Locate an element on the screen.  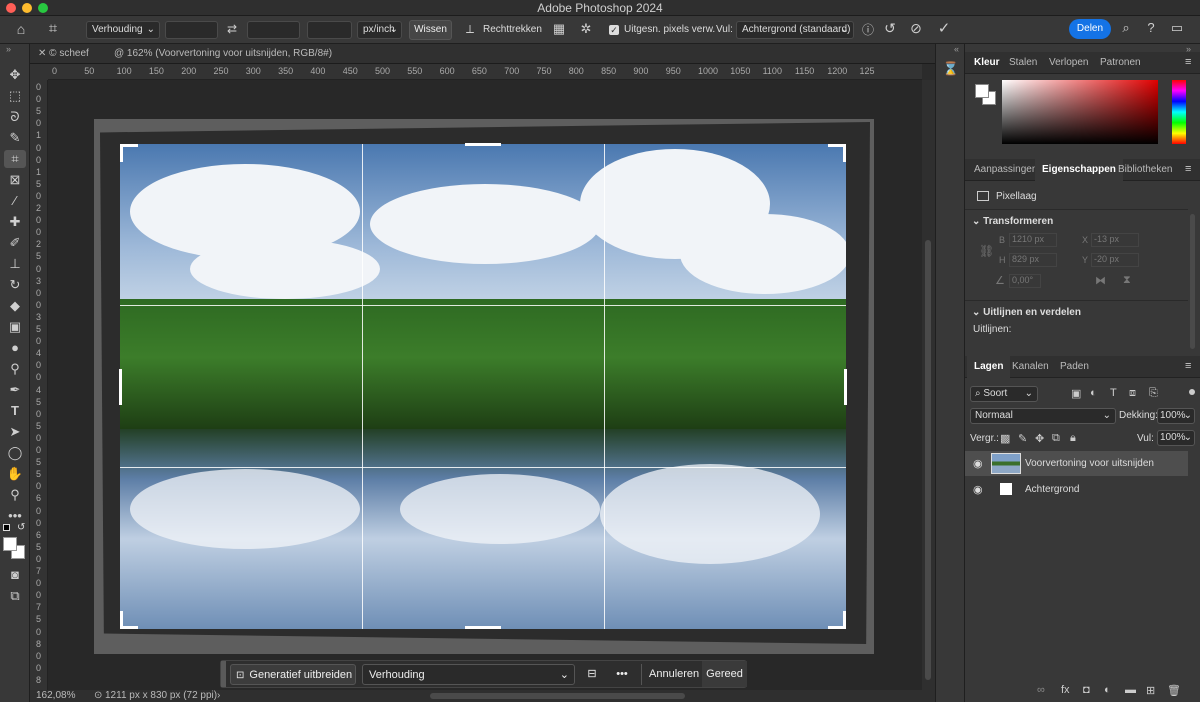
zoom-window-button is located at coordinates (43, 8).